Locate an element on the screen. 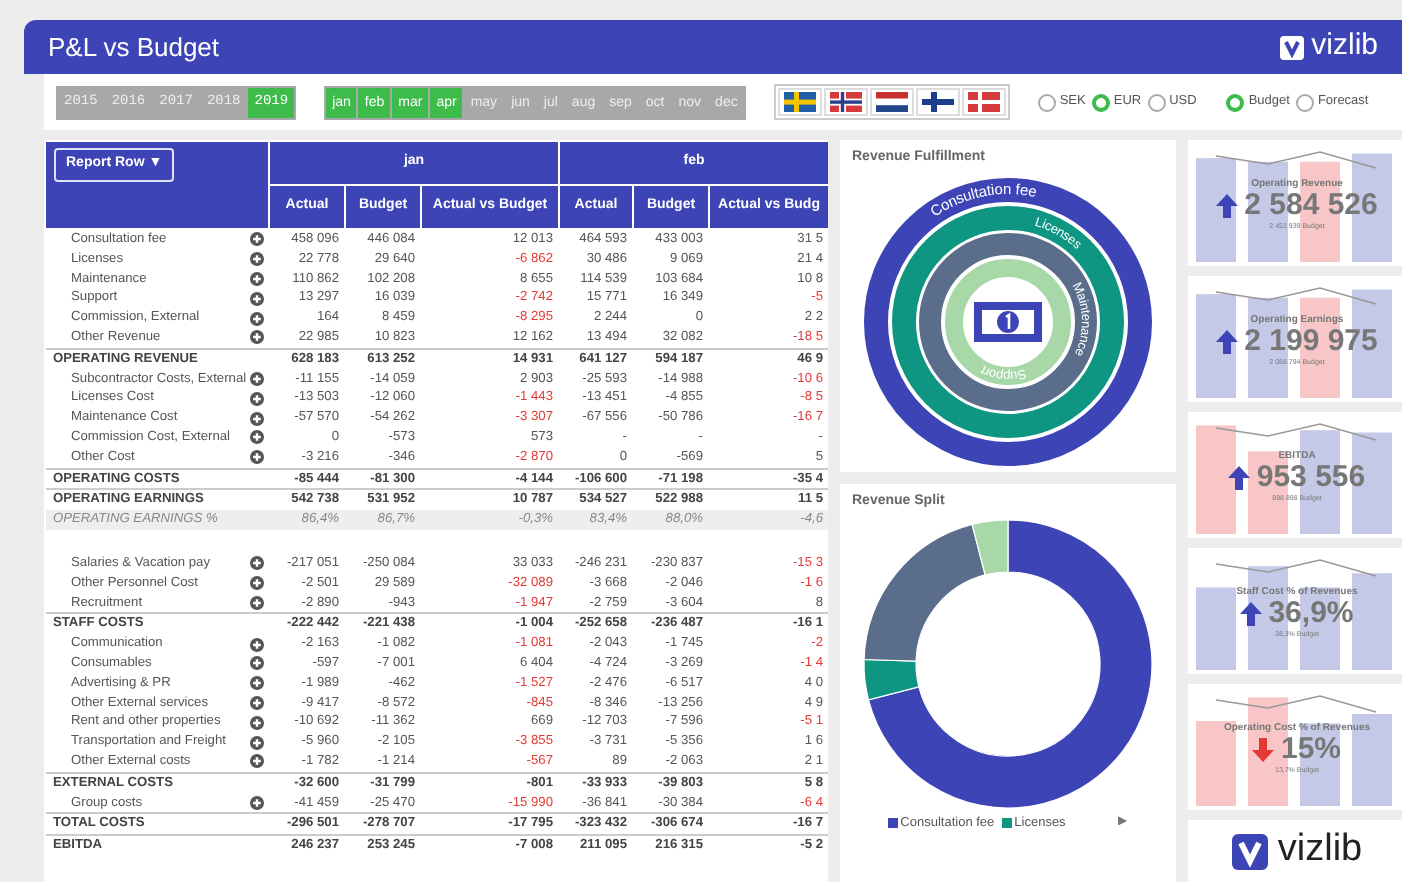 The width and height of the screenshot is (1402, 882). kpi-value: 2 584 526 is located at coordinates (1311, 205).